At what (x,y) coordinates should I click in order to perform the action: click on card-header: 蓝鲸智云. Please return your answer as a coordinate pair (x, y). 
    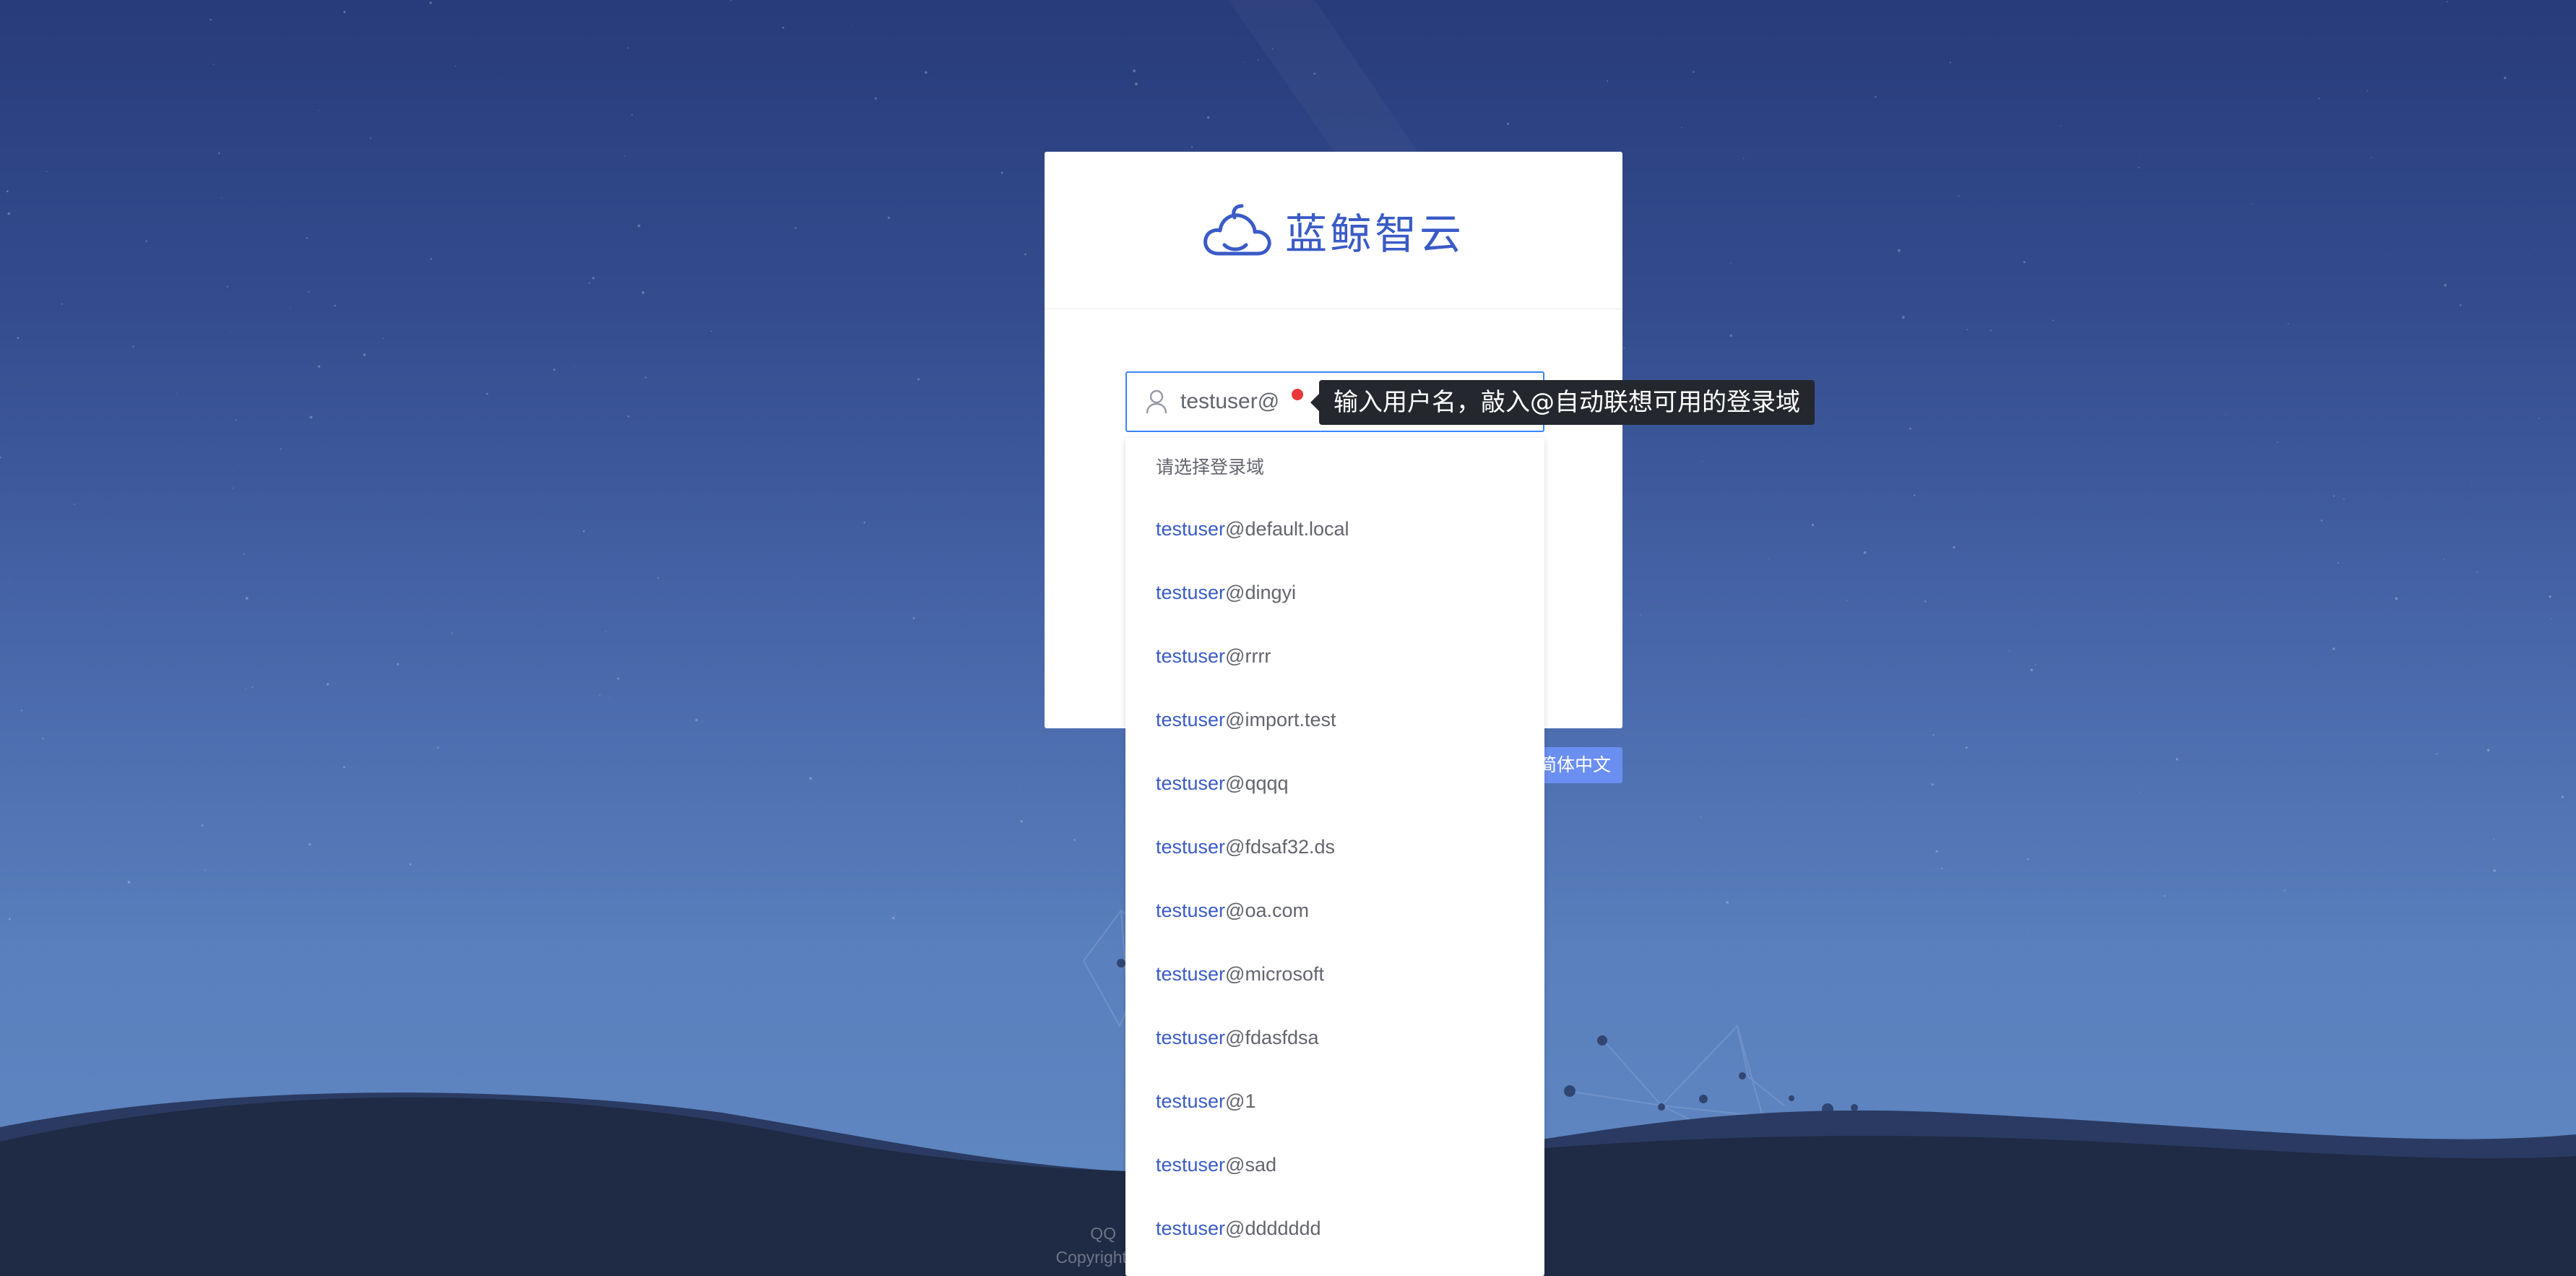
    Looking at the image, I should click on (1333, 230).